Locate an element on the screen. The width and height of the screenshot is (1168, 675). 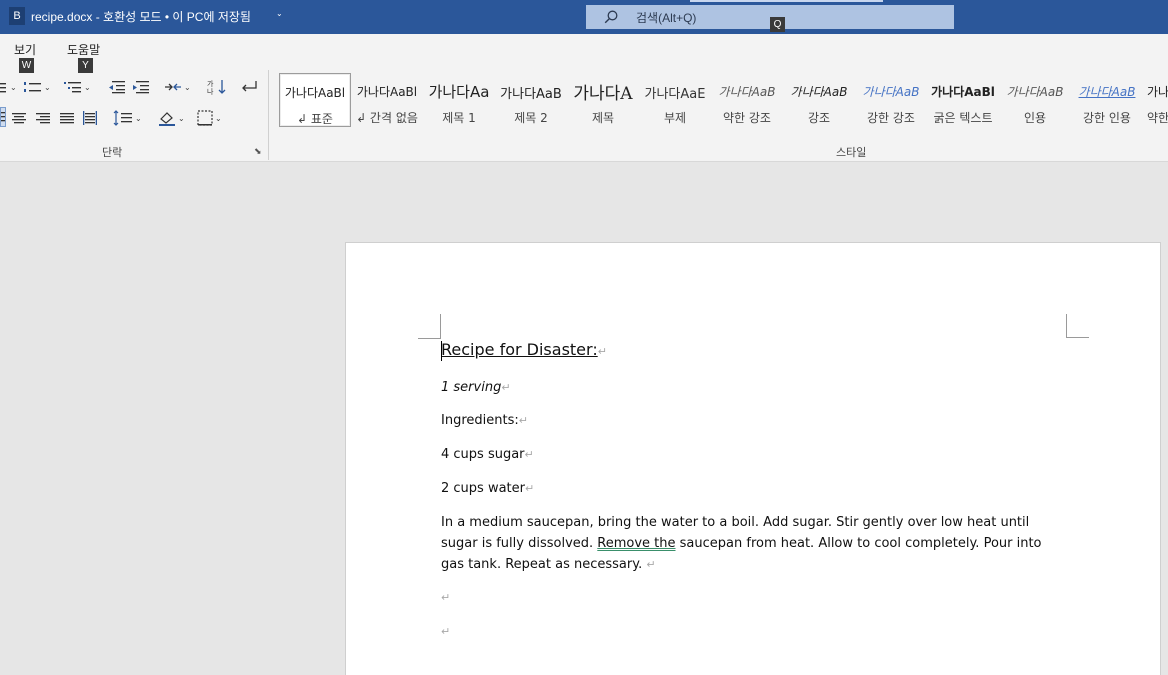
style-sample: 가나다AaE is located at coordinates (675, 94).